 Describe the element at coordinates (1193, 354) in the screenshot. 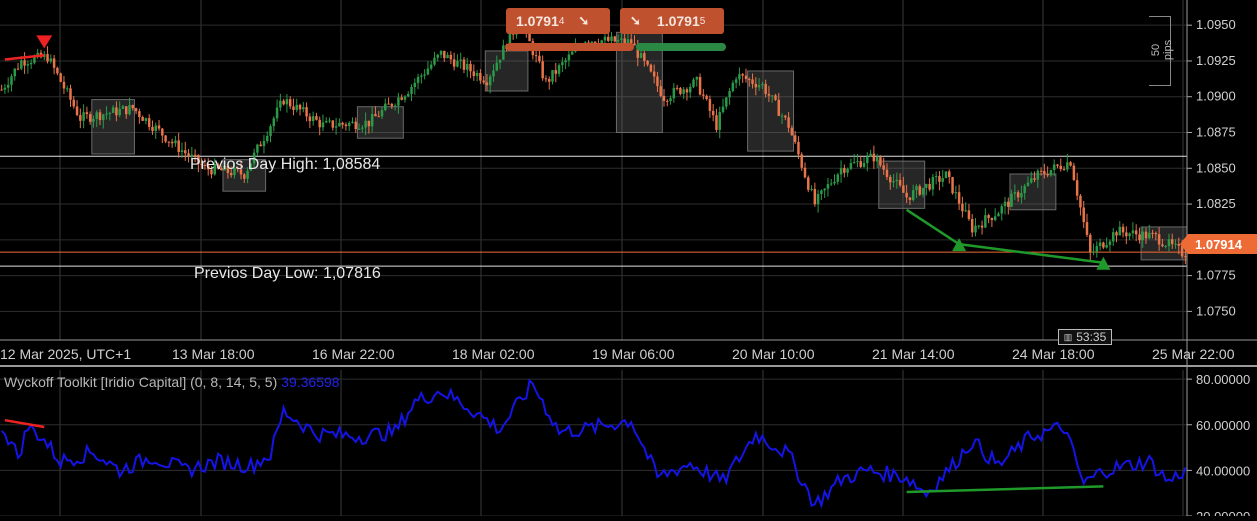

I see `time-tick-label-8: 25 Mar 22:00` at that location.